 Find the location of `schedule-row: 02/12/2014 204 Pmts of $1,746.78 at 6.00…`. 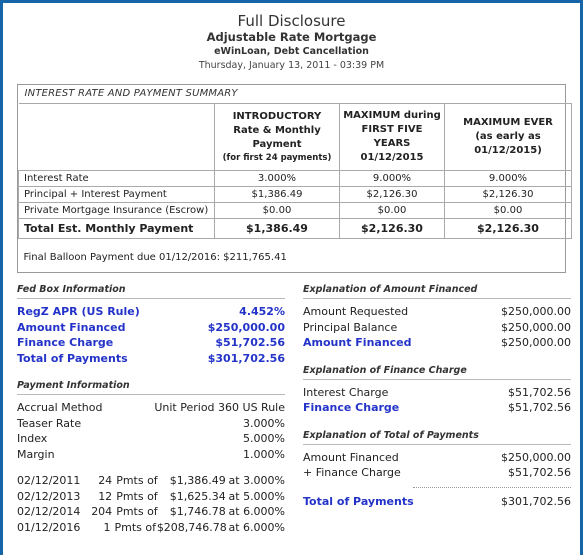

schedule-row: 02/12/2014 204 Pmts of $1,746.78 at 6.00… is located at coordinates (151, 512).